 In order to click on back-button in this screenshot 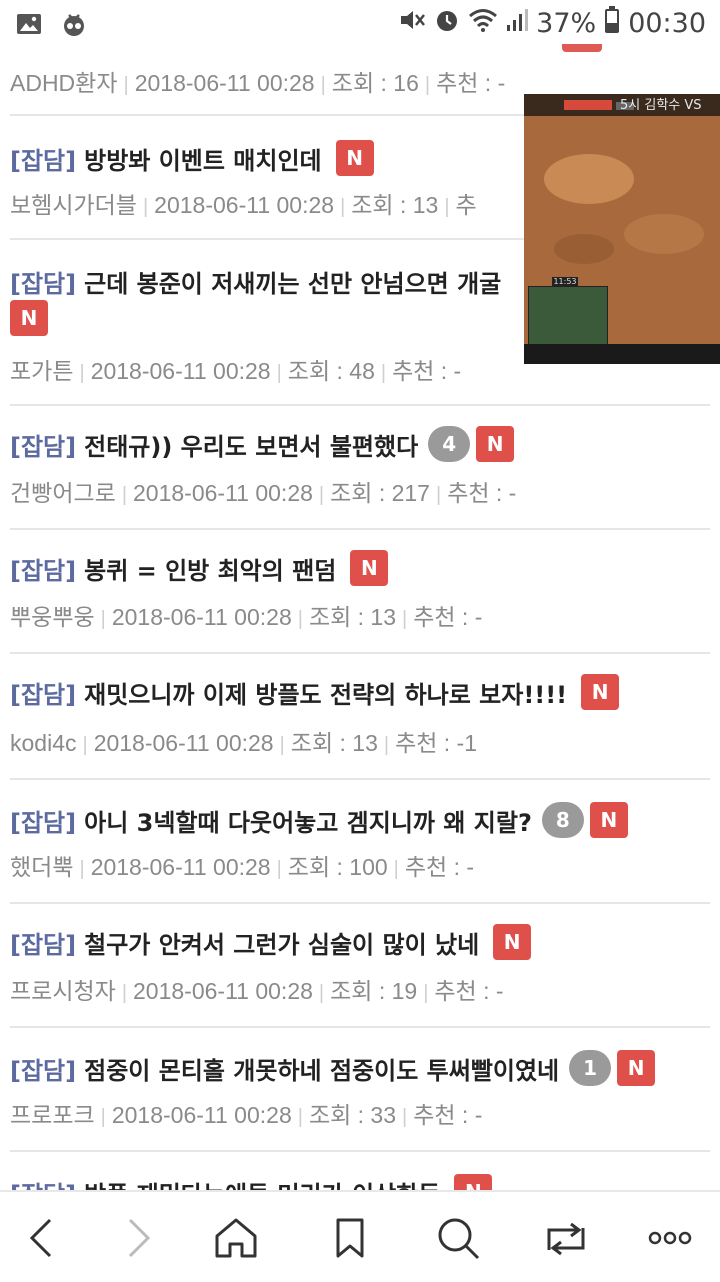, I will do `click(42, 1238)`.